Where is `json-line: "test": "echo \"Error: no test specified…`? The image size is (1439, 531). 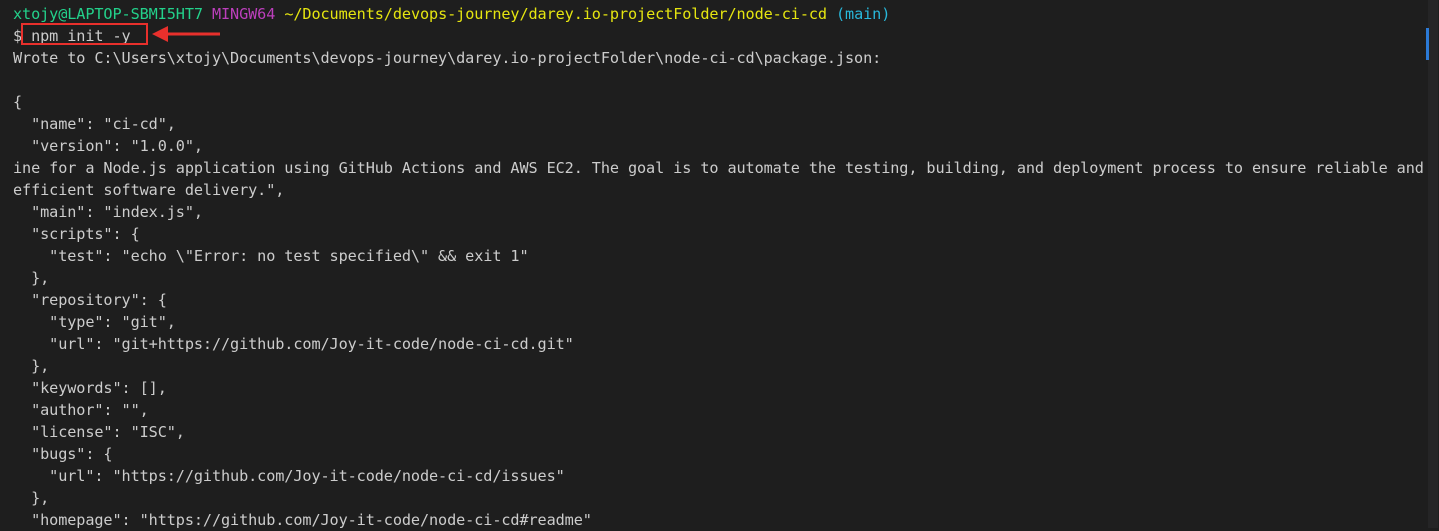 json-line: "test": "echo \"Error: no test specified… is located at coordinates (271, 256).